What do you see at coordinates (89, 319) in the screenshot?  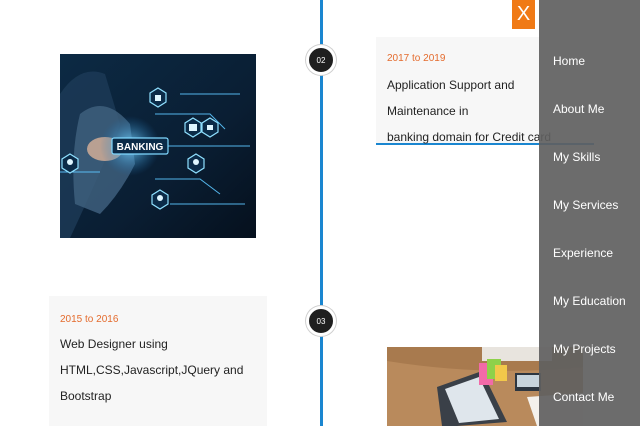 I see `timeline-date: 2015 to 2016` at bounding box center [89, 319].